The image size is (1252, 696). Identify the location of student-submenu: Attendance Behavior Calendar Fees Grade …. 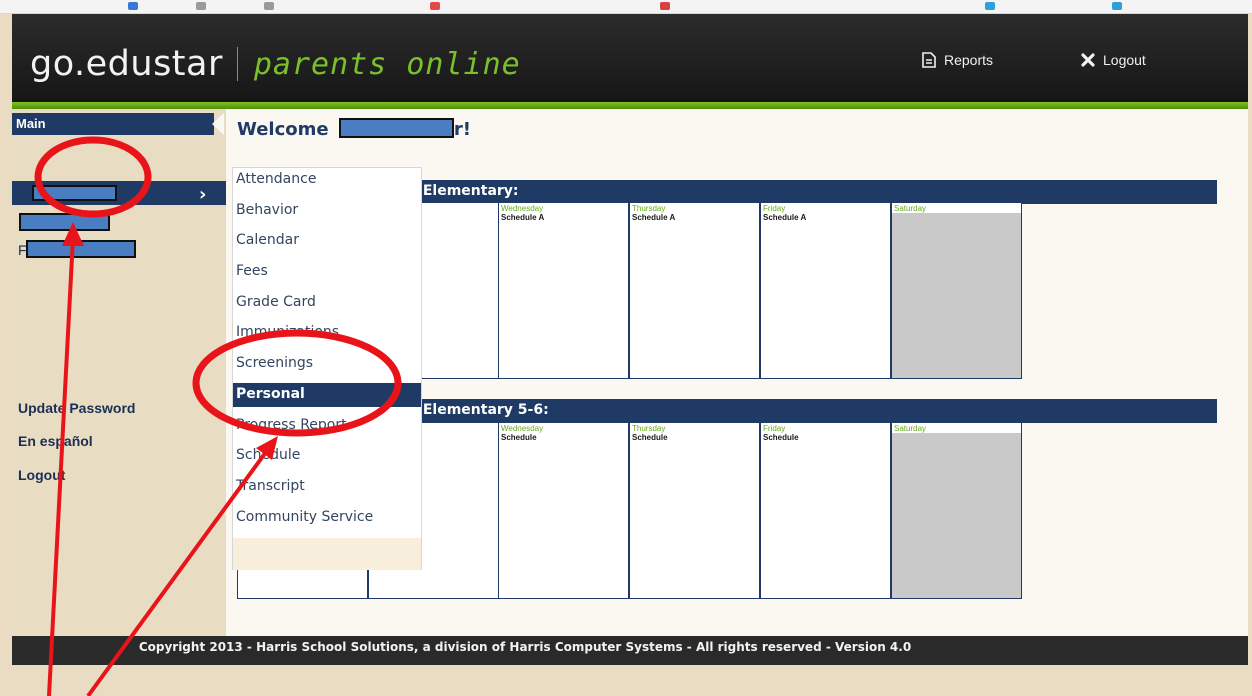
(327, 368).